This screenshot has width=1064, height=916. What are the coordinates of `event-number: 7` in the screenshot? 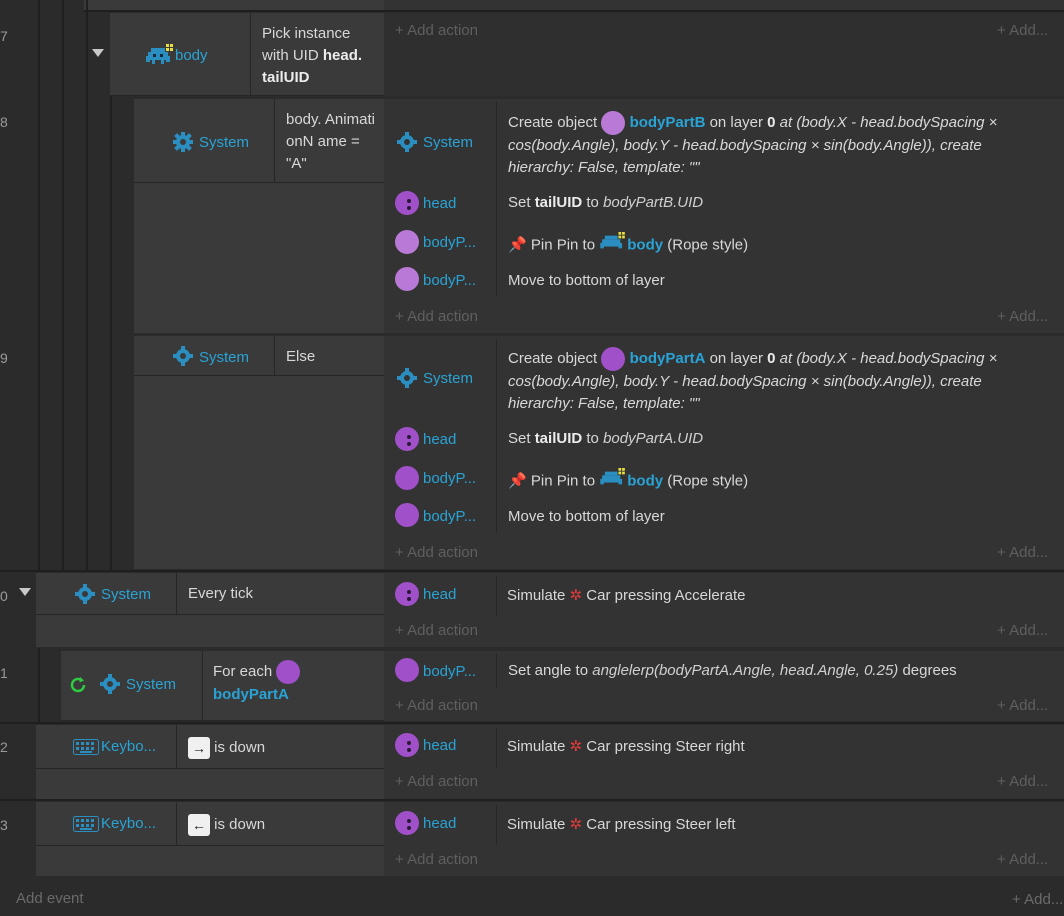 It's located at (4, 36).